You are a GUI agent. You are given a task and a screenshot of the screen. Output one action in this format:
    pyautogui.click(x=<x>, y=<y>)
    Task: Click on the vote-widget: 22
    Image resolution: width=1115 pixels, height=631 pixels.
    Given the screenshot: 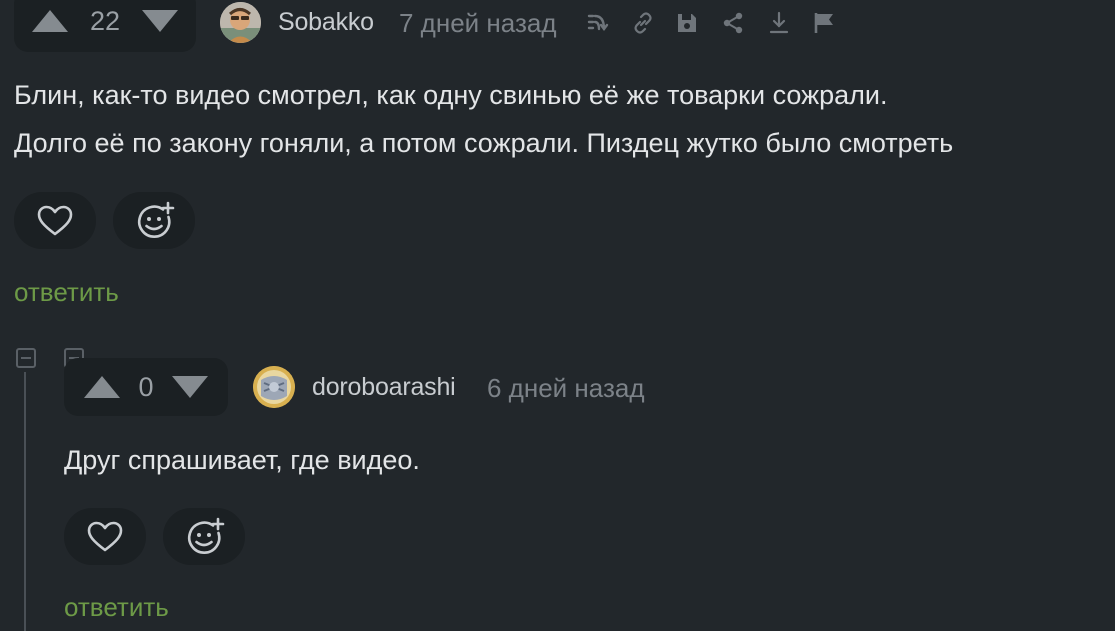 What is the action you would take?
    pyautogui.click(x=105, y=26)
    